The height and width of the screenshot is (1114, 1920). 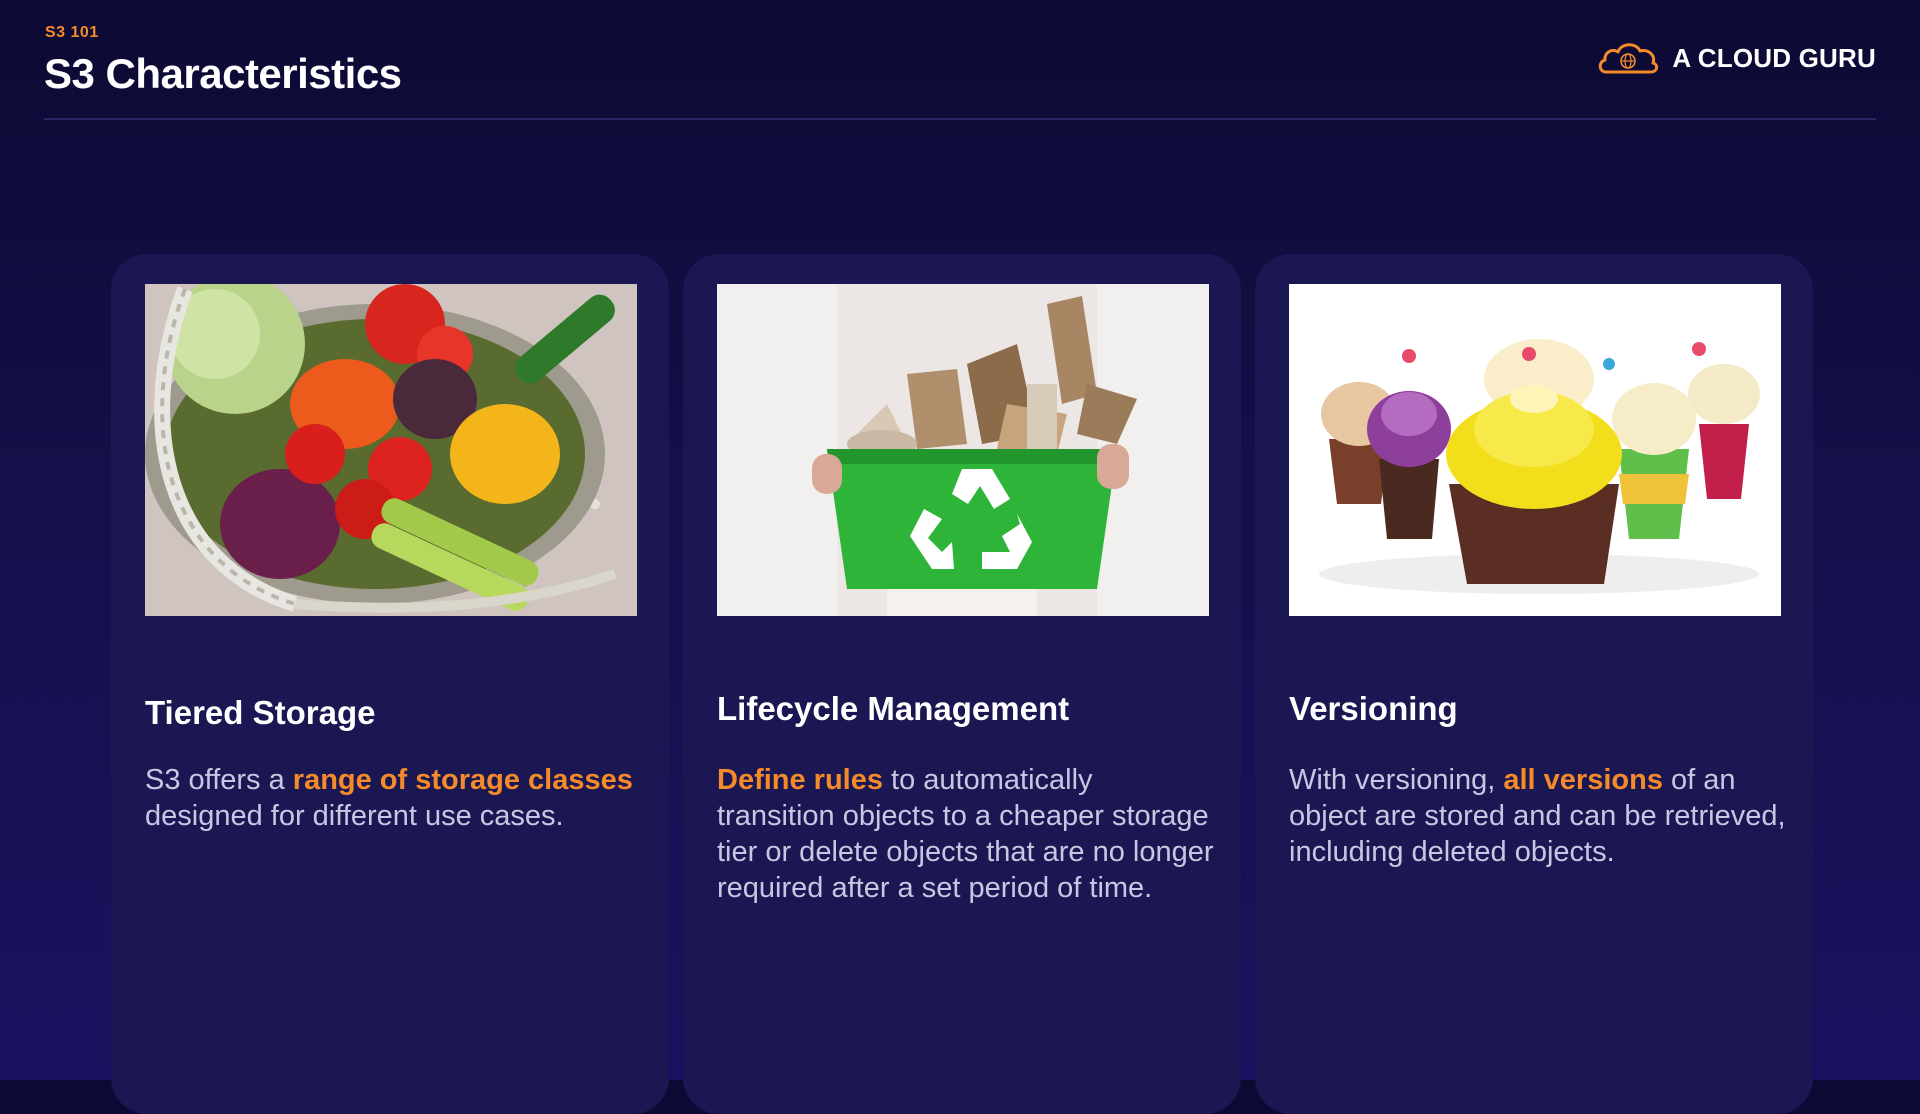 I want to click on recycling-bin-image, so click(x=963, y=450).